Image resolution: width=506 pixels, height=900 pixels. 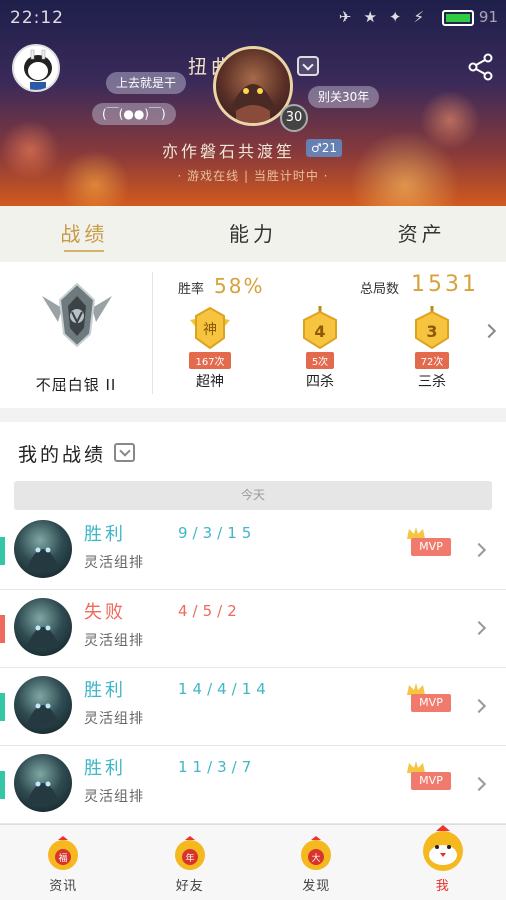 What do you see at coordinates (421, 234) in the screenshot?
I see `tab-assets: 资产` at bounding box center [421, 234].